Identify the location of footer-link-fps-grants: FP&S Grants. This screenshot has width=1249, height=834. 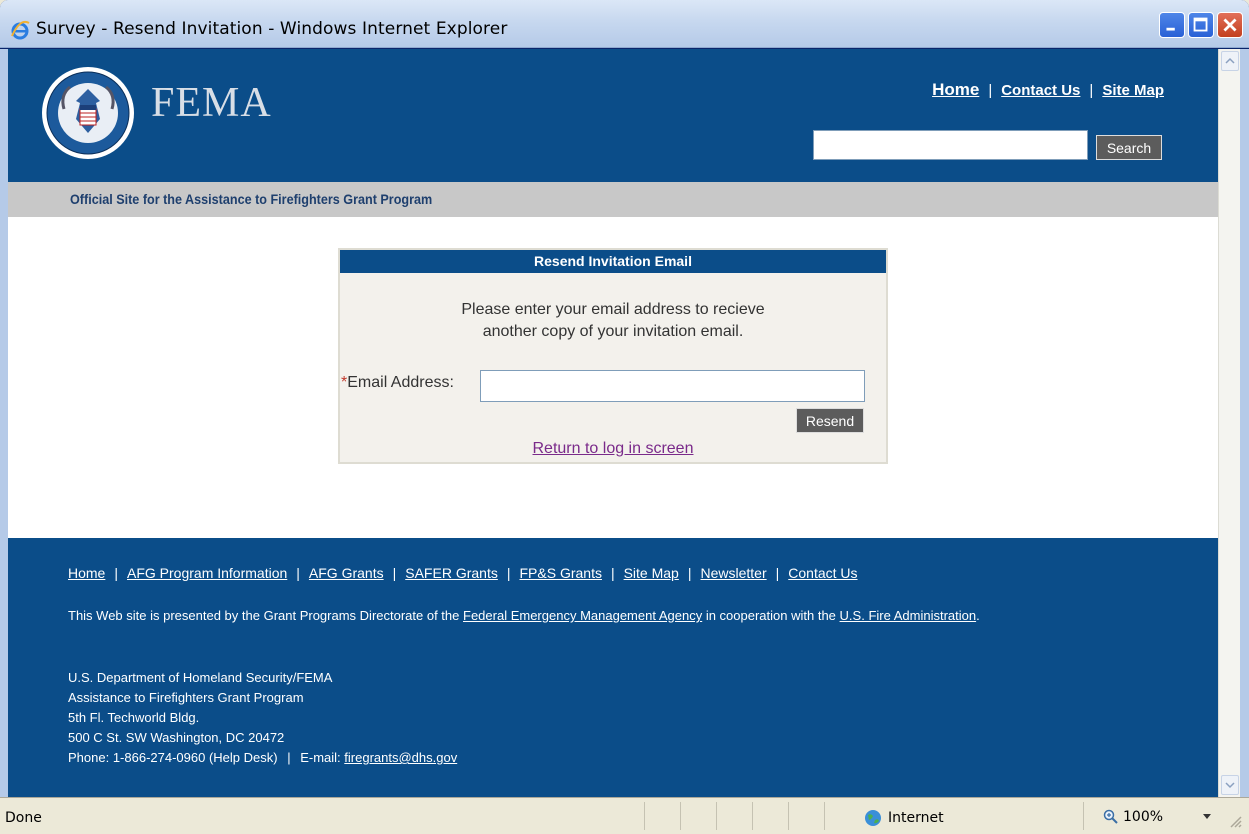
(560, 573).